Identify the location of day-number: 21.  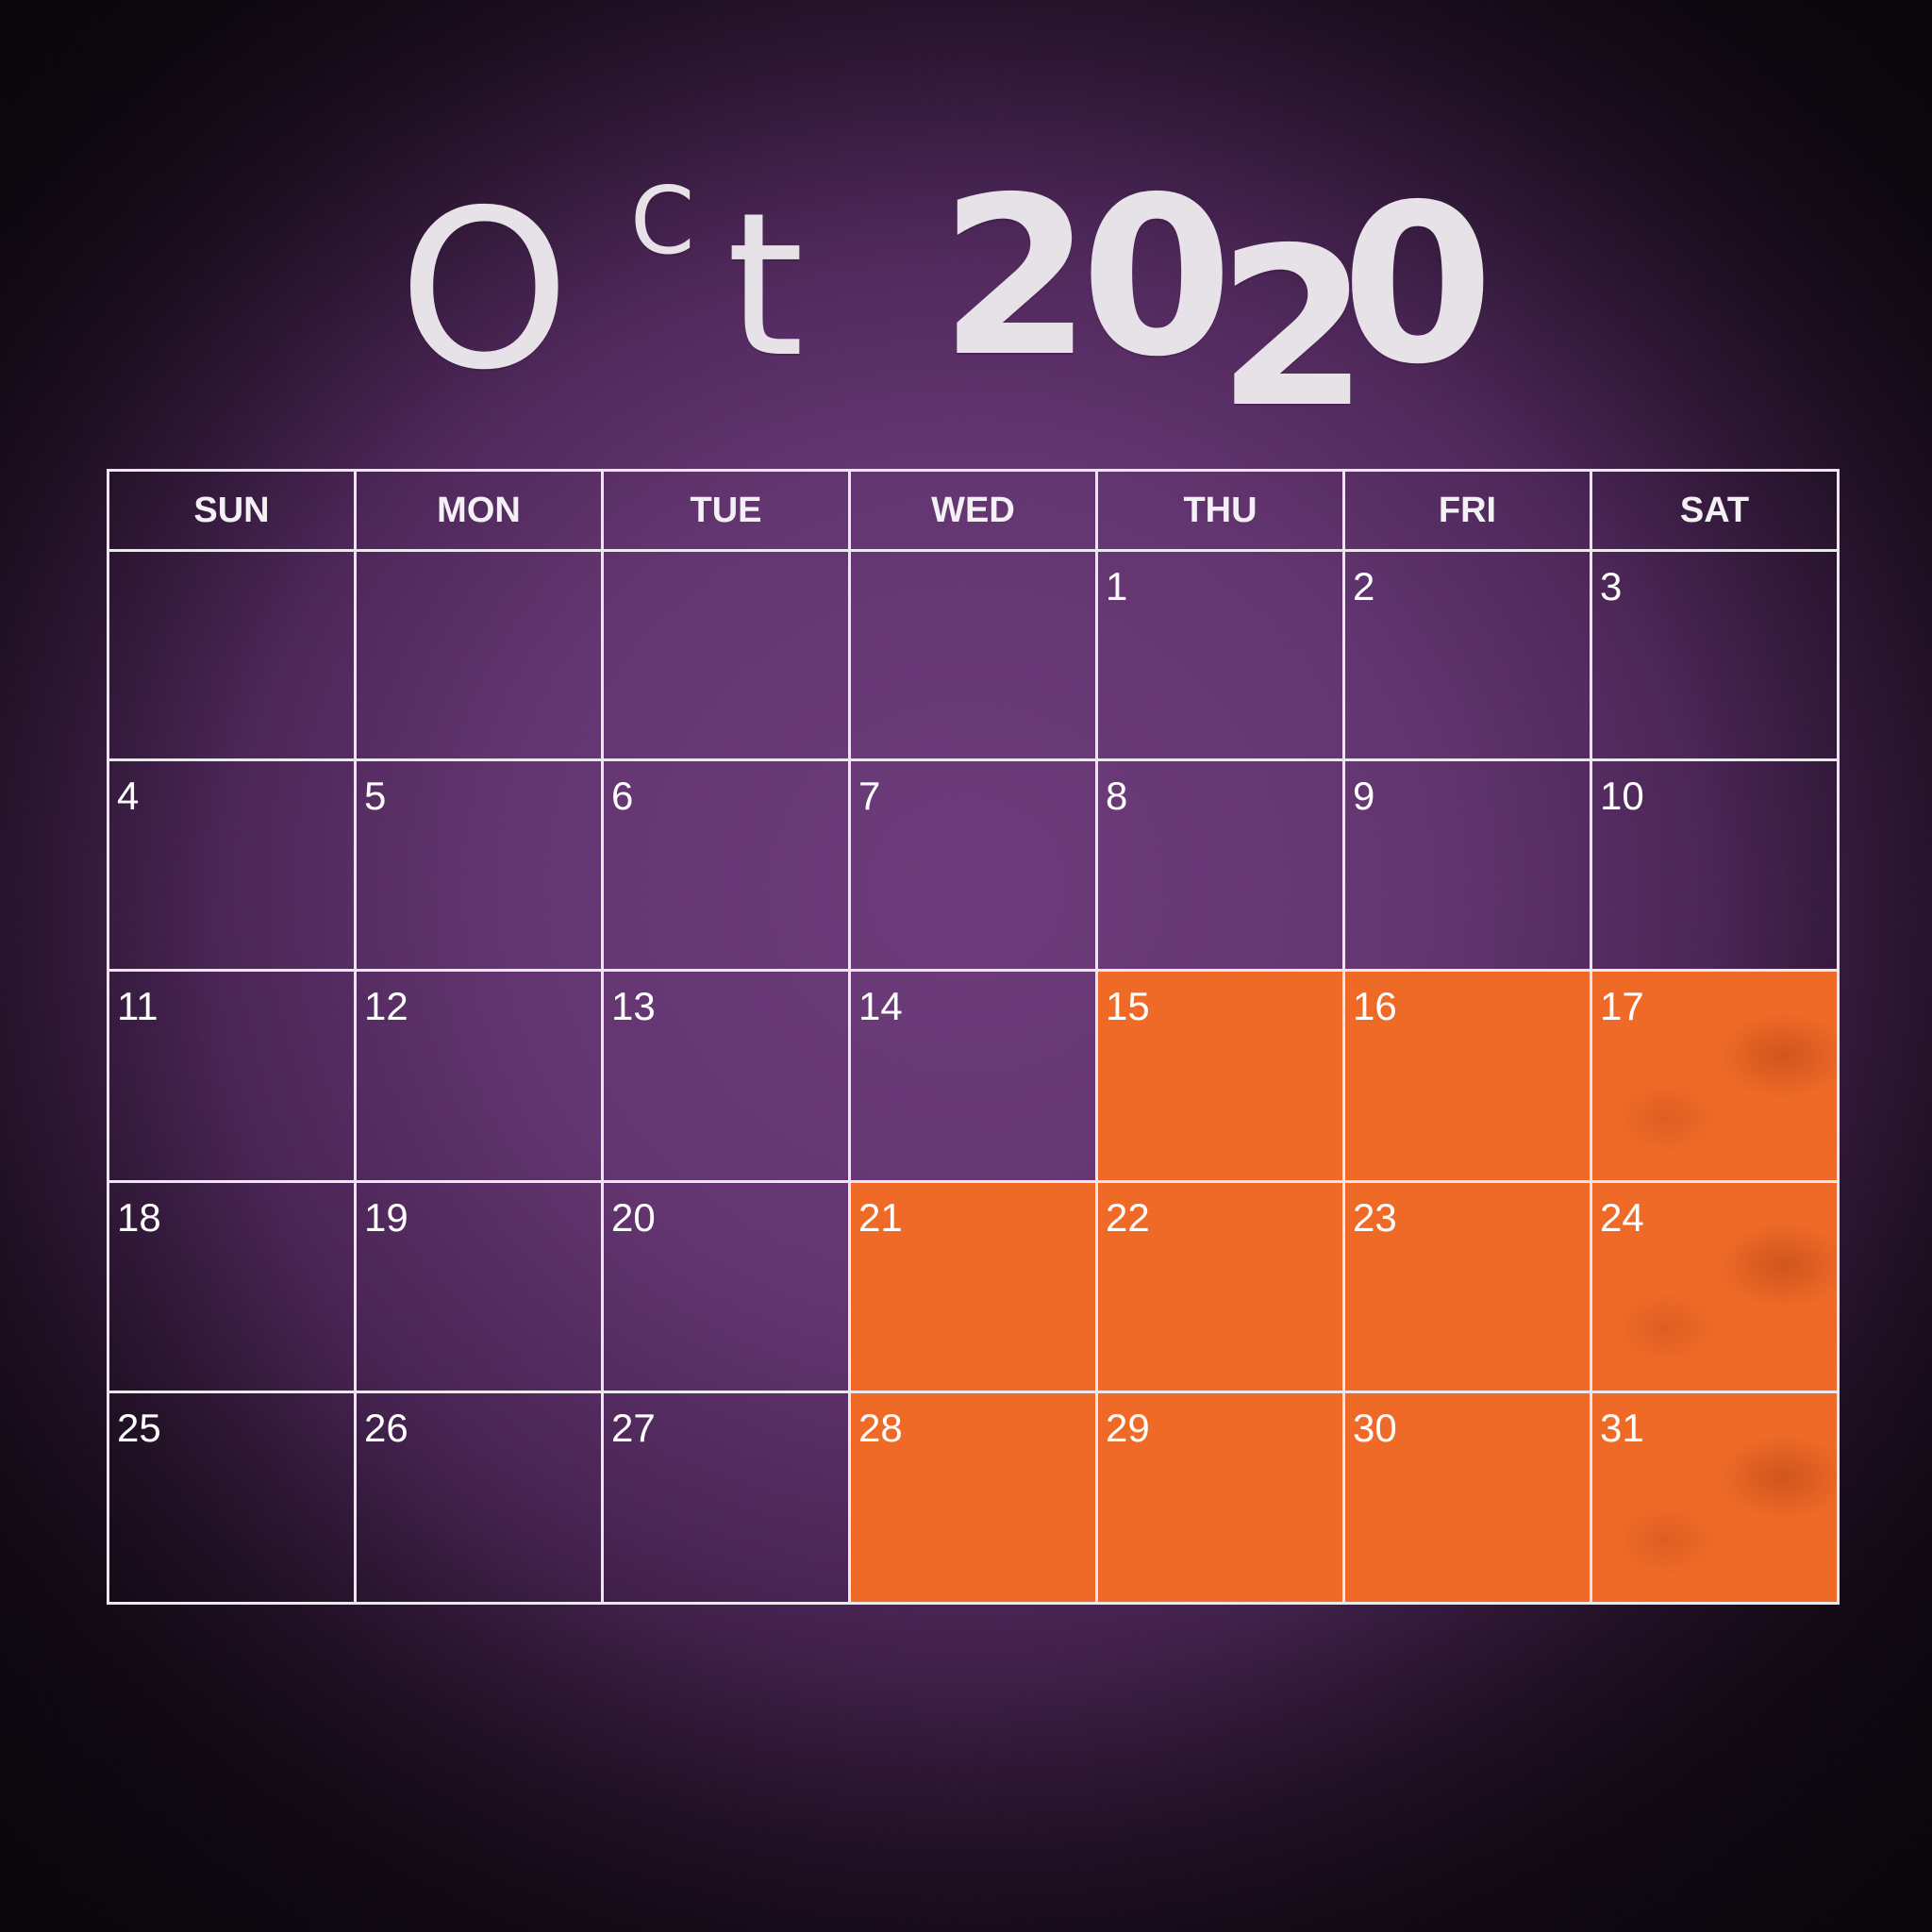
(881, 1217).